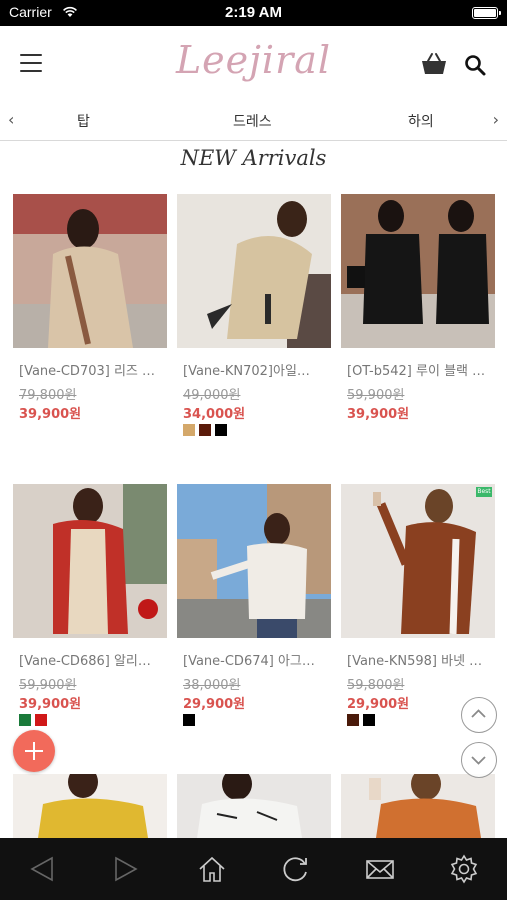 The image size is (507, 900). Describe the element at coordinates (34, 751) in the screenshot. I see `add-button` at that location.